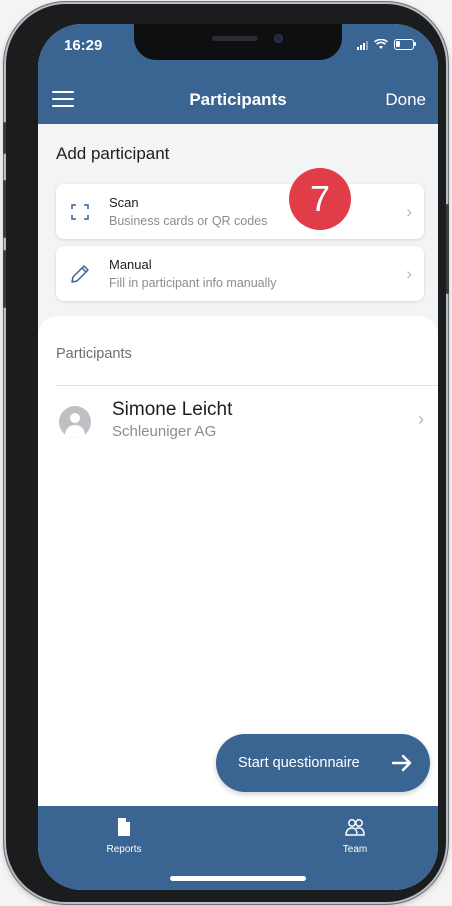 This screenshot has width=452, height=906. I want to click on start-questionnaire-label: Start questionnaire, so click(299, 763).